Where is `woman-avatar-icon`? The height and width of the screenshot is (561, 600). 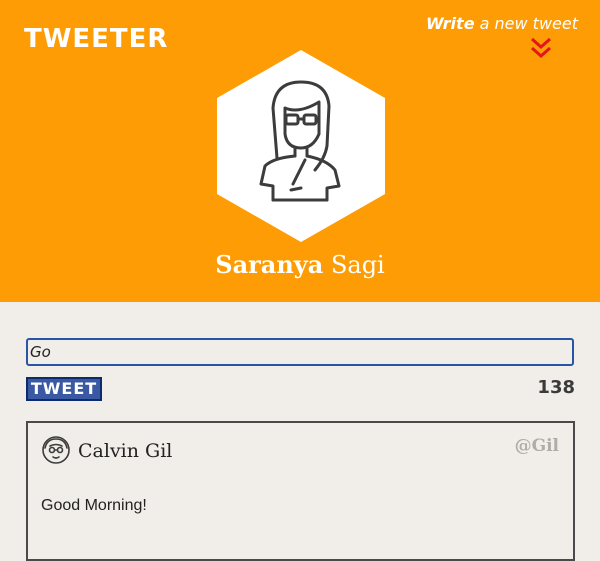
woman-avatar-icon is located at coordinates (301, 146).